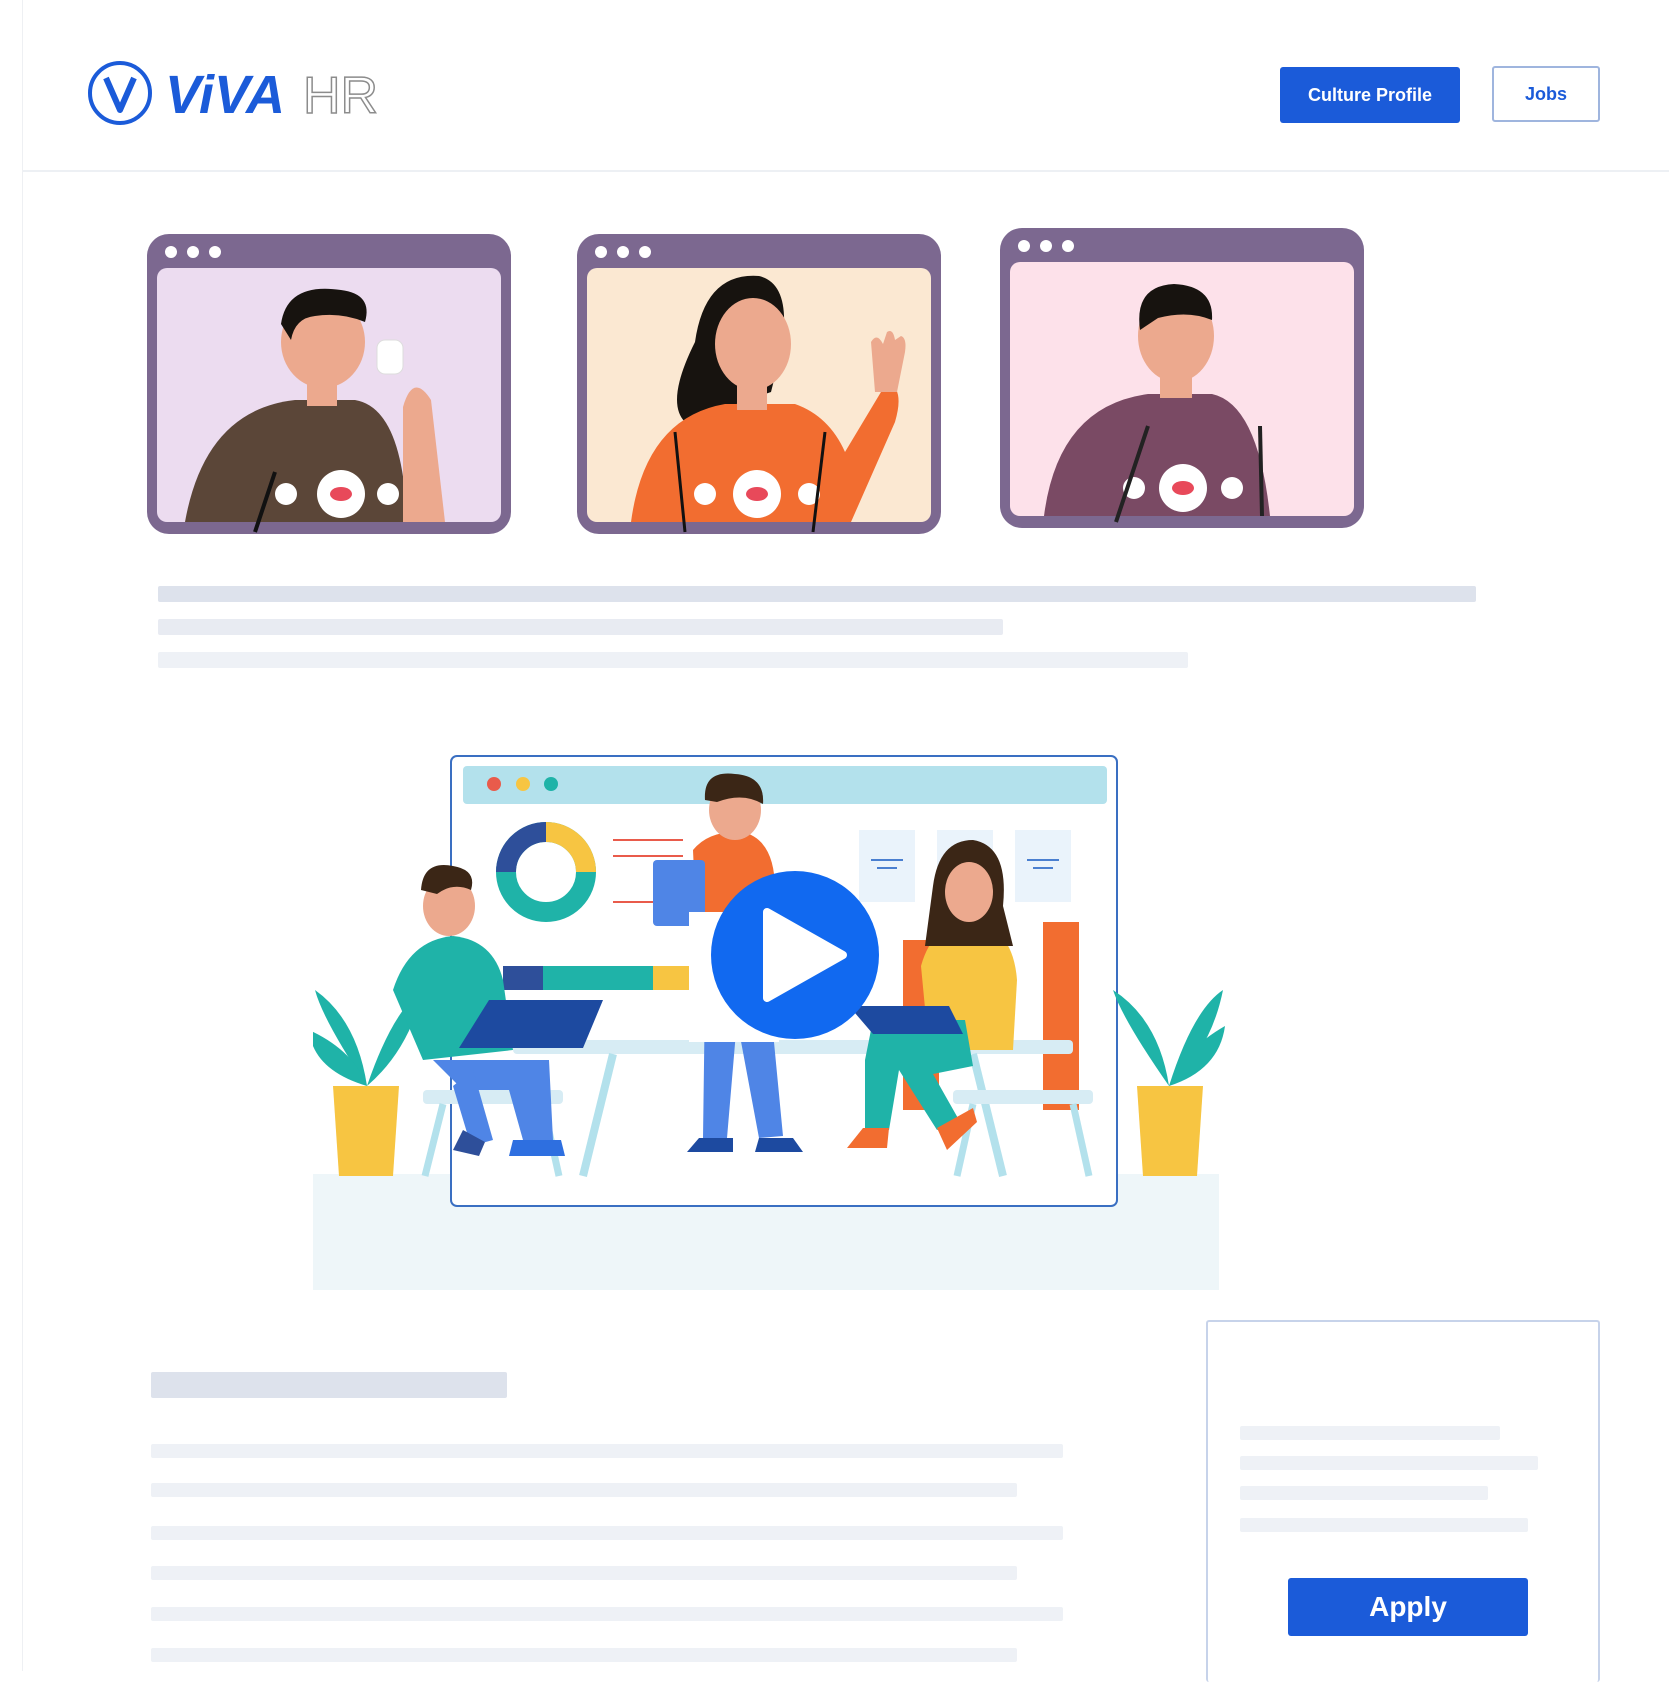 The height and width of the screenshot is (1682, 1669). What do you see at coordinates (795, 955) in the screenshot?
I see `play-button` at bounding box center [795, 955].